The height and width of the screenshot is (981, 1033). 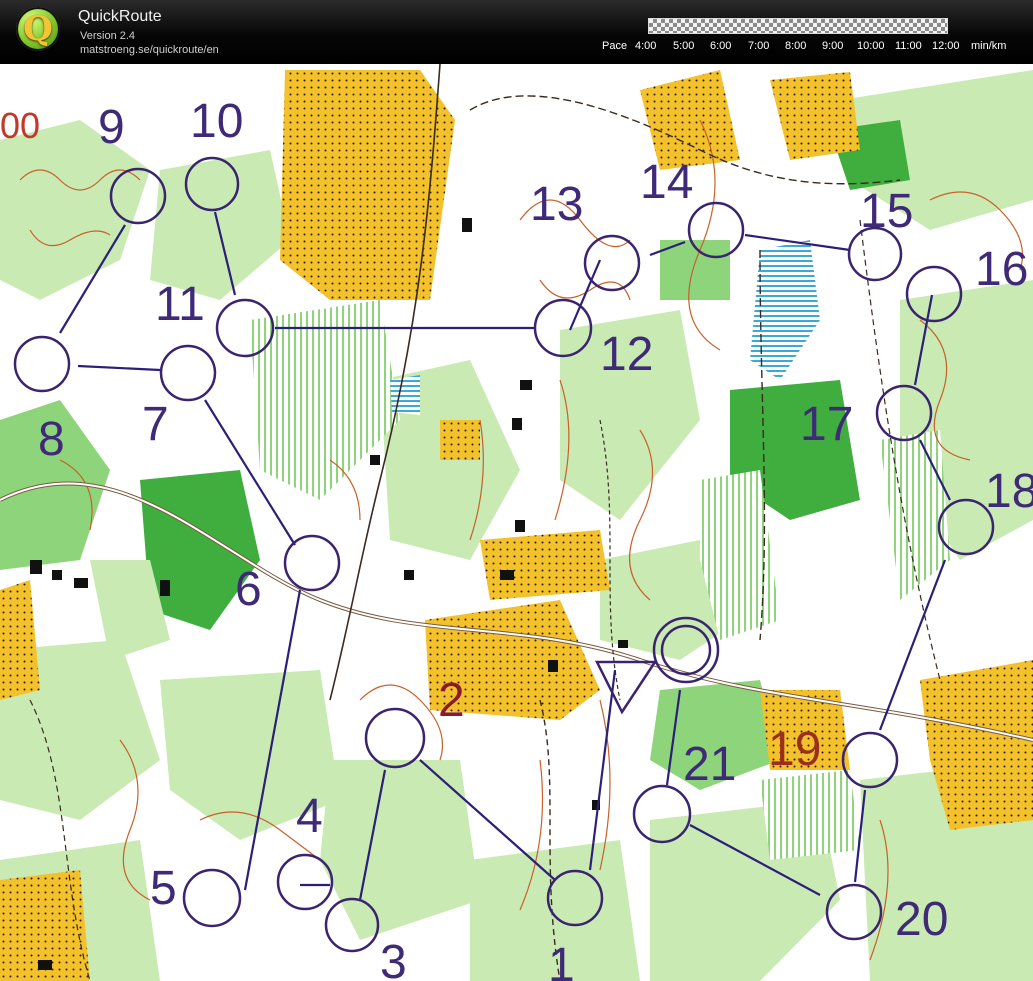 What do you see at coordinates (921, 919) in the screenshot?
I see `control-20: 20` at bounding box center [921, 919].